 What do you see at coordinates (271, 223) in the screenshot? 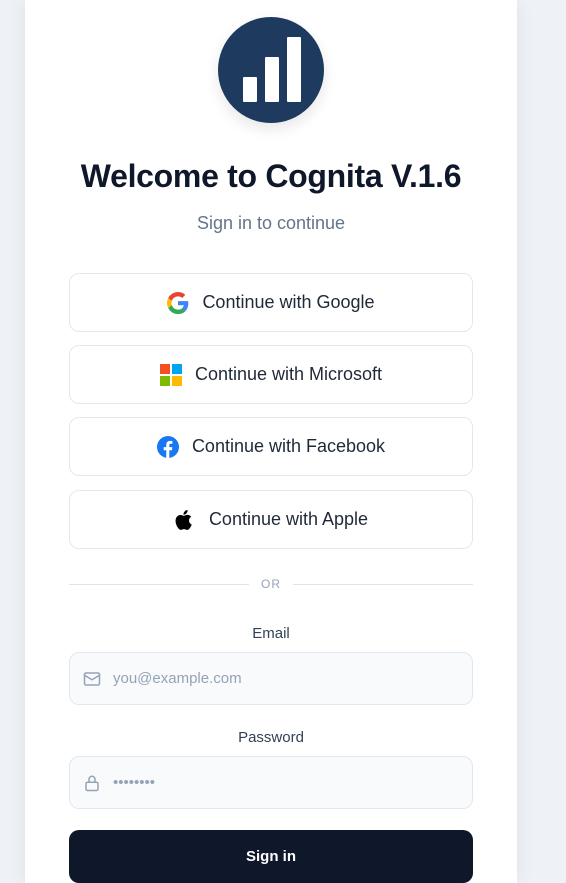
I see `page-subtitle: Sign in to continue` at bounding box center [271, 223].